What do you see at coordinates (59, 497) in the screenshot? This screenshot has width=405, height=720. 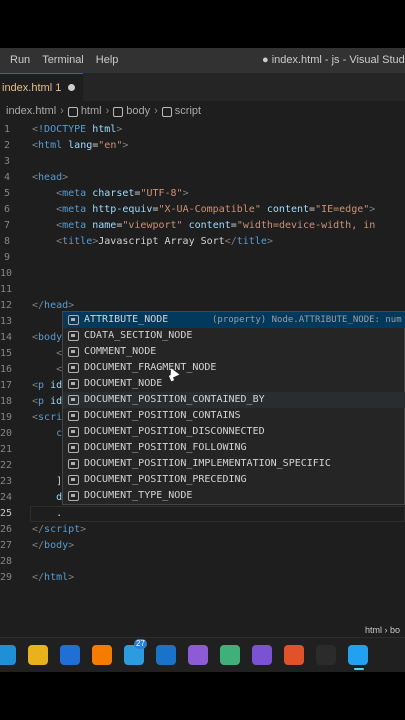 I see `code-text: d` at bounding box center [59, 497].